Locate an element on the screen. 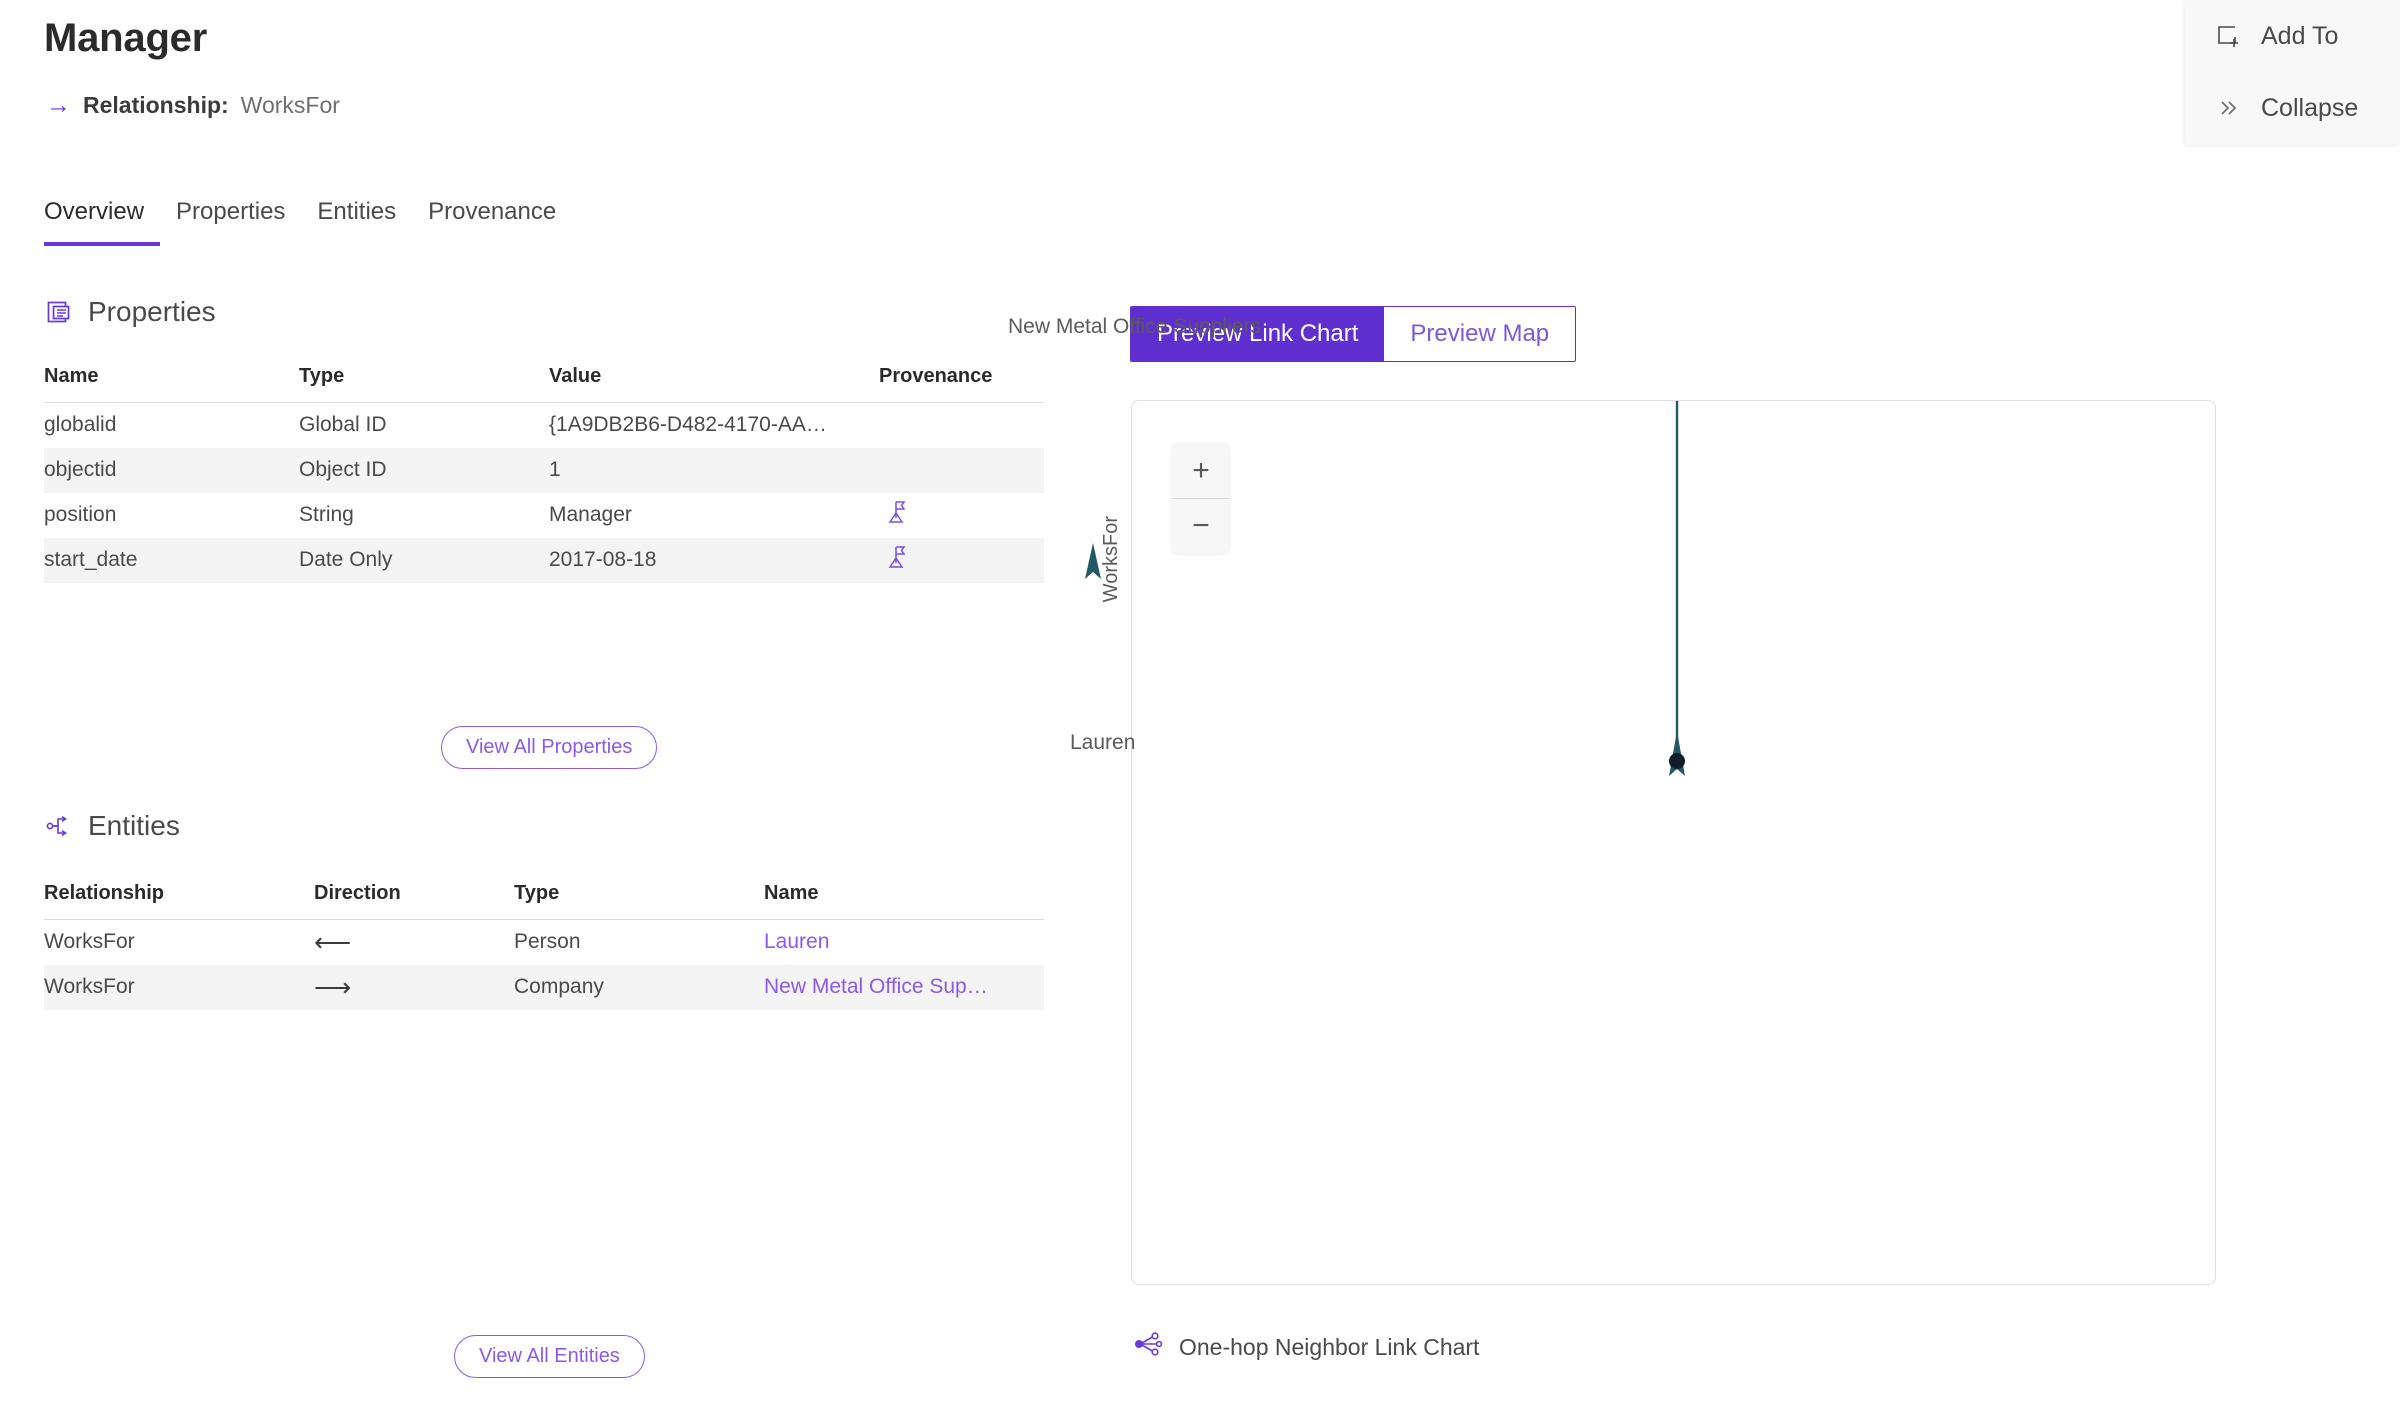 This screenshot has width=2400, height=1401. arrow-right-icon: → is located at coordinates (58, 105).